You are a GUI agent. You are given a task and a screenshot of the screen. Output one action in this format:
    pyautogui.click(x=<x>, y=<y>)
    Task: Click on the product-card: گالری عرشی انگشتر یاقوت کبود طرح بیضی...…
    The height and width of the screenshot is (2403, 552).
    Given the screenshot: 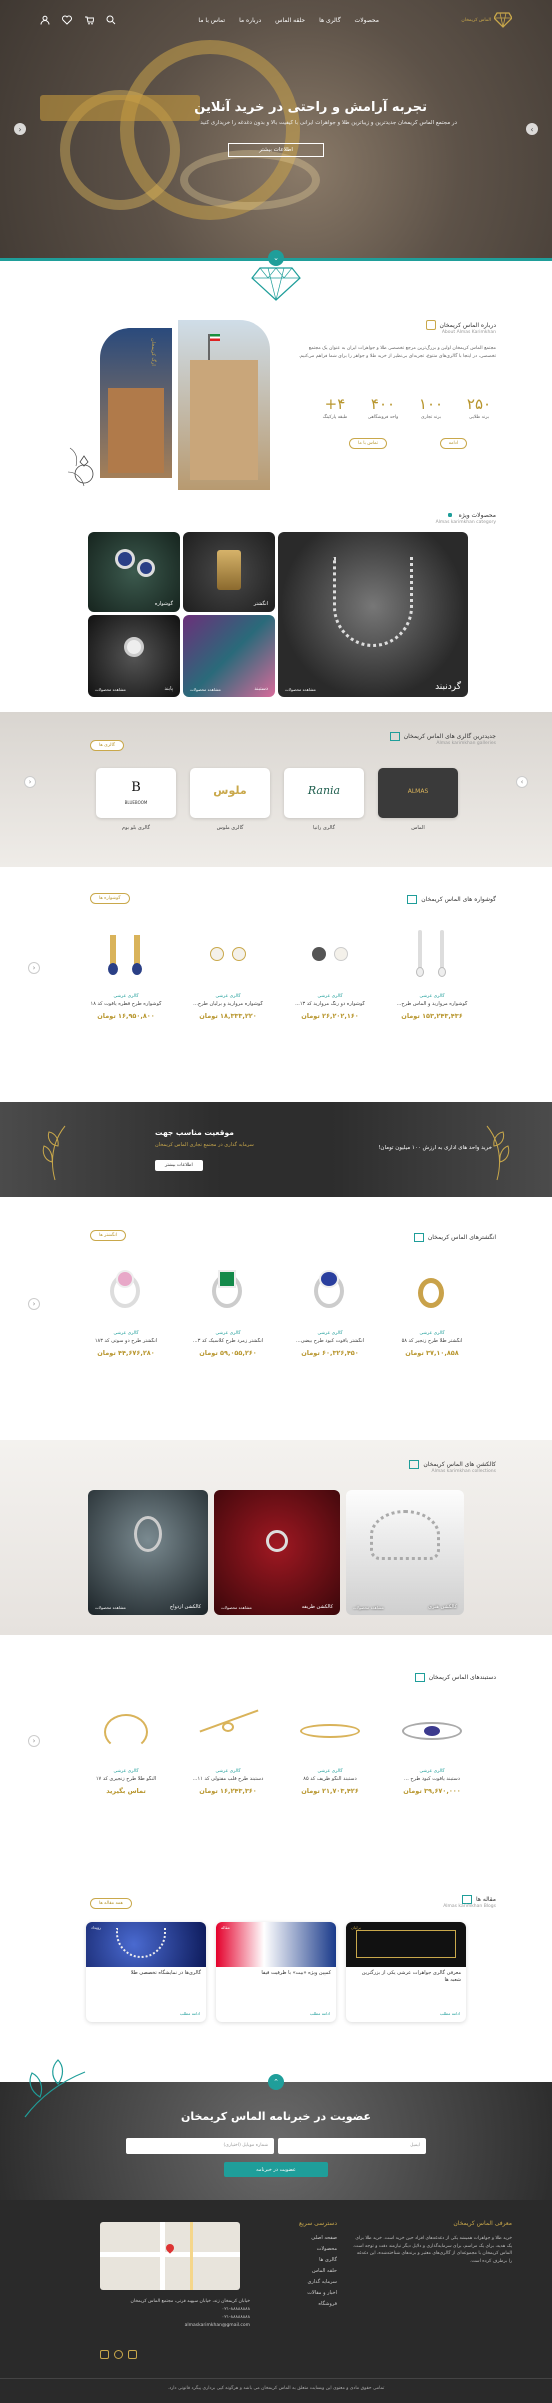 What is the action you would take?
    pyautogui.click(x=330, y=1317)
    